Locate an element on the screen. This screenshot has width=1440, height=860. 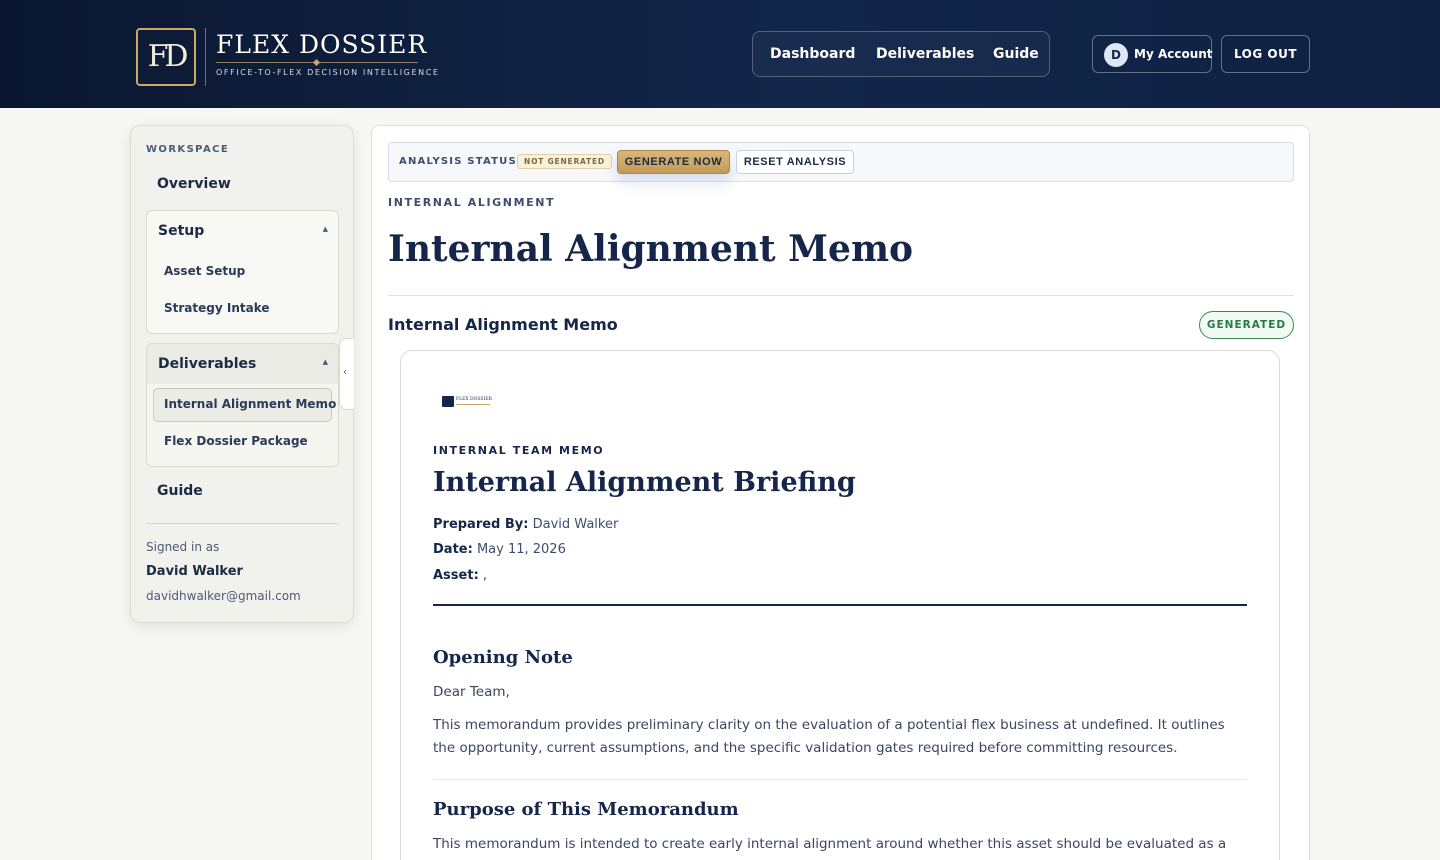
sidebar-group-setup: Setup ▲ Asset Setup Strategy Intake is located at coordinates (242, 272).